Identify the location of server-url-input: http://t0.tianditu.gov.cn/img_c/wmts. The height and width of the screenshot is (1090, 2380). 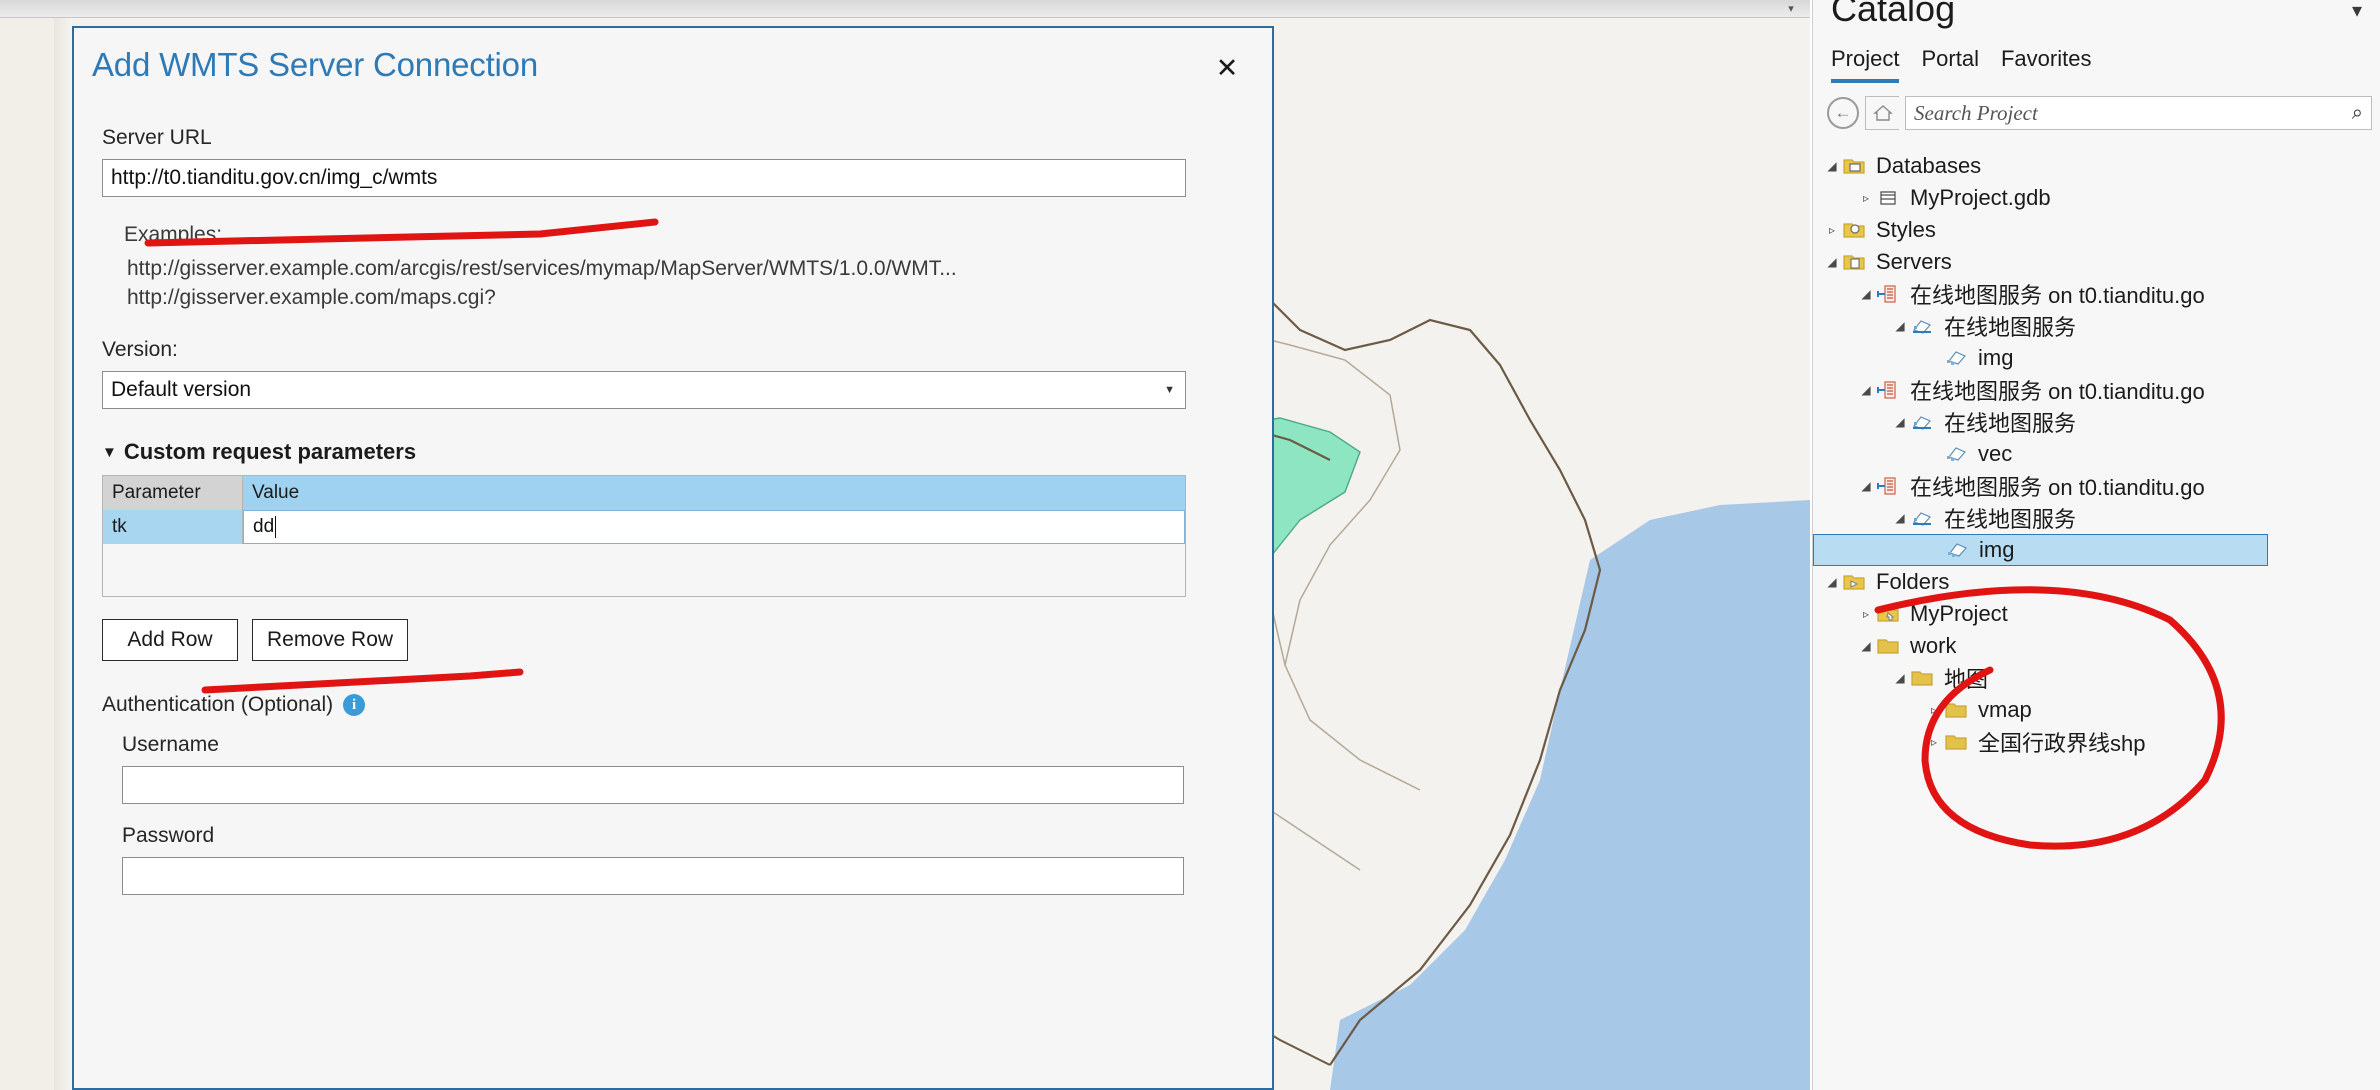
(644, 178).